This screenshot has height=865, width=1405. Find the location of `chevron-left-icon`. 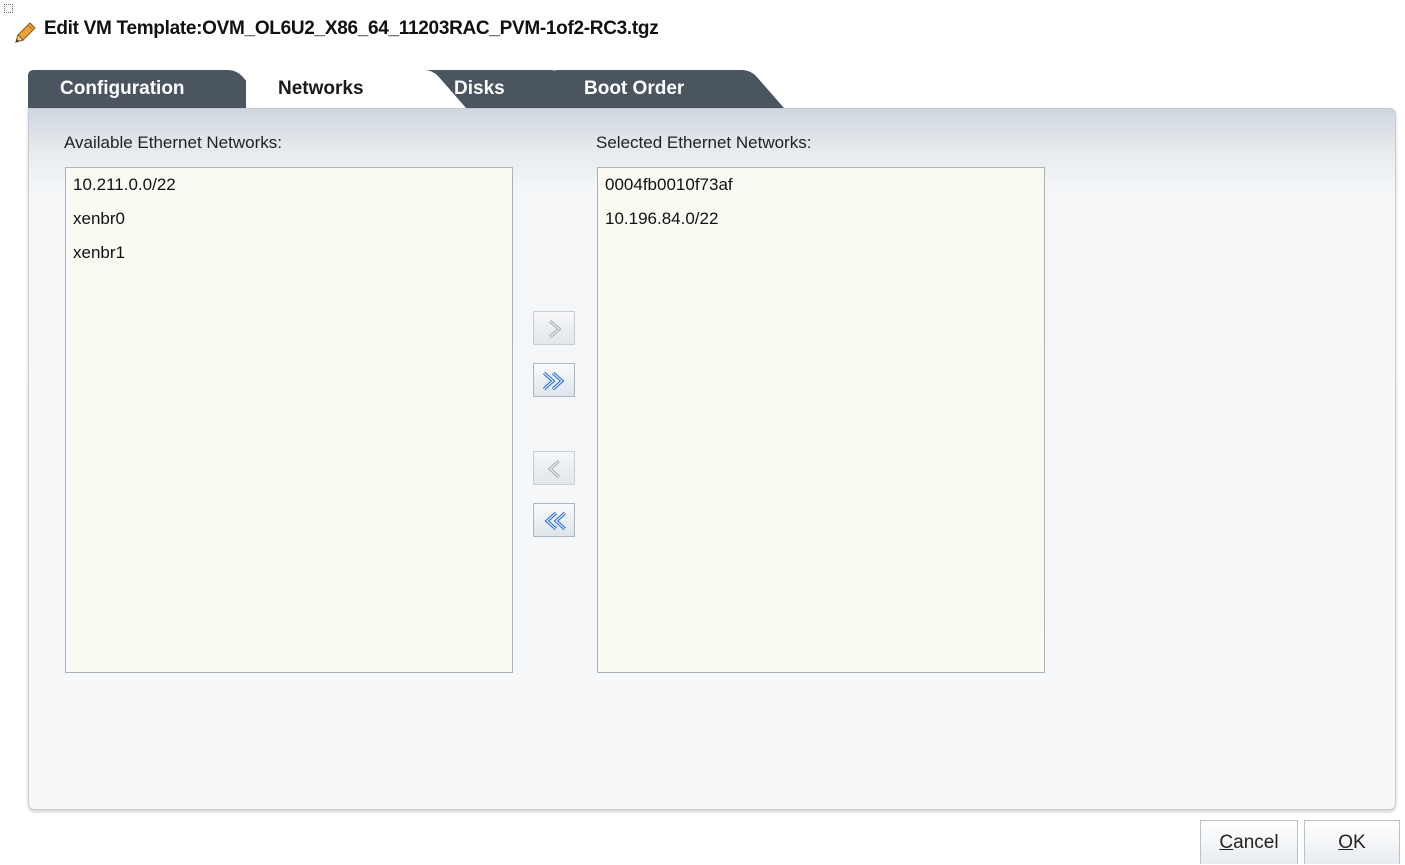

chevron-left-icon is located at coordinates (553, 469).